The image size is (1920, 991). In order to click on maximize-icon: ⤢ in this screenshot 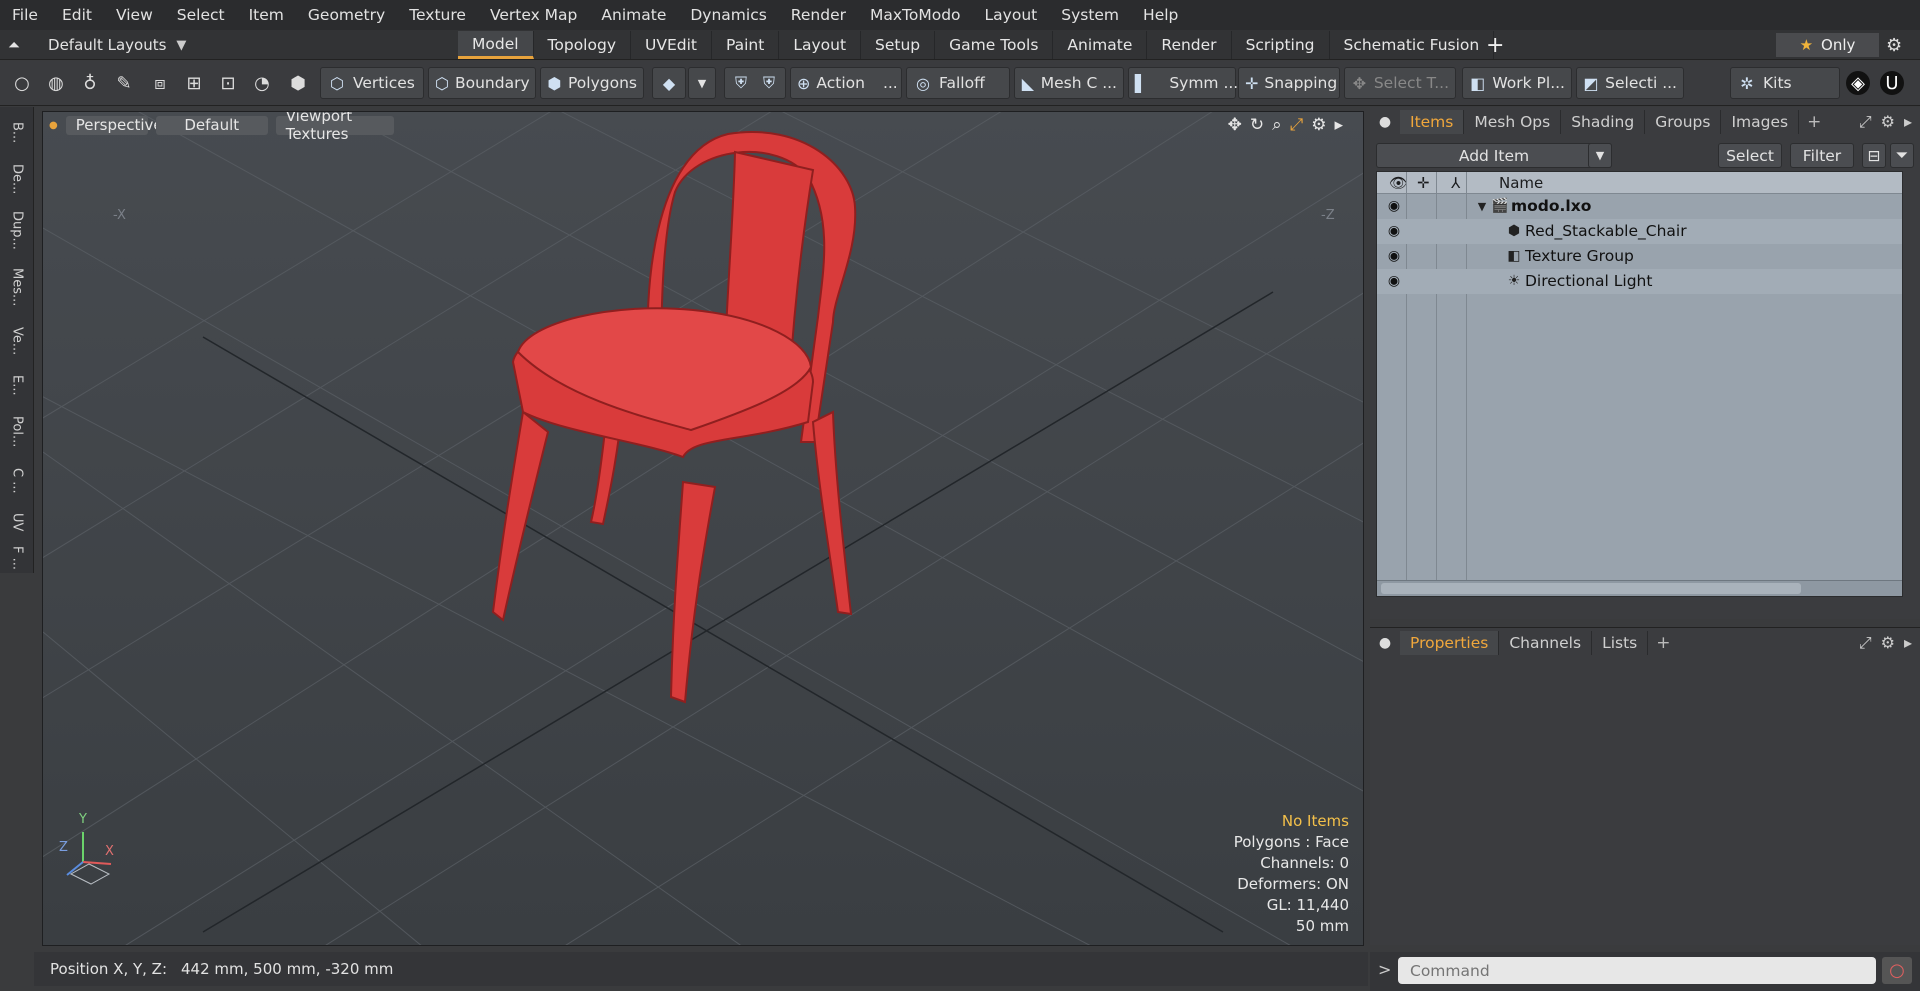, I will do `click(1297, 125)`.